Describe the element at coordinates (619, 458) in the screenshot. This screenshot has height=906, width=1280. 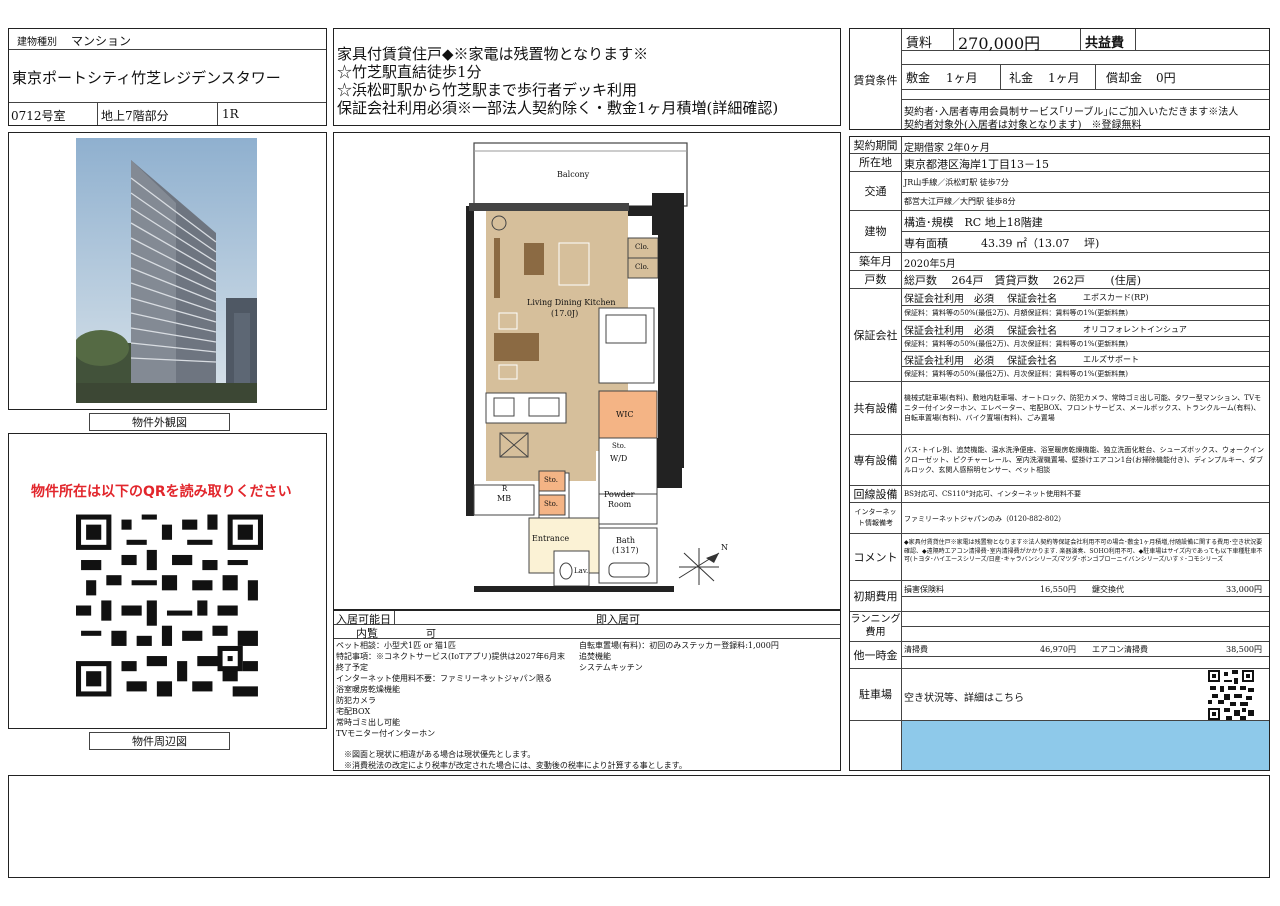
I see `fp-wd: W/D` at that location.